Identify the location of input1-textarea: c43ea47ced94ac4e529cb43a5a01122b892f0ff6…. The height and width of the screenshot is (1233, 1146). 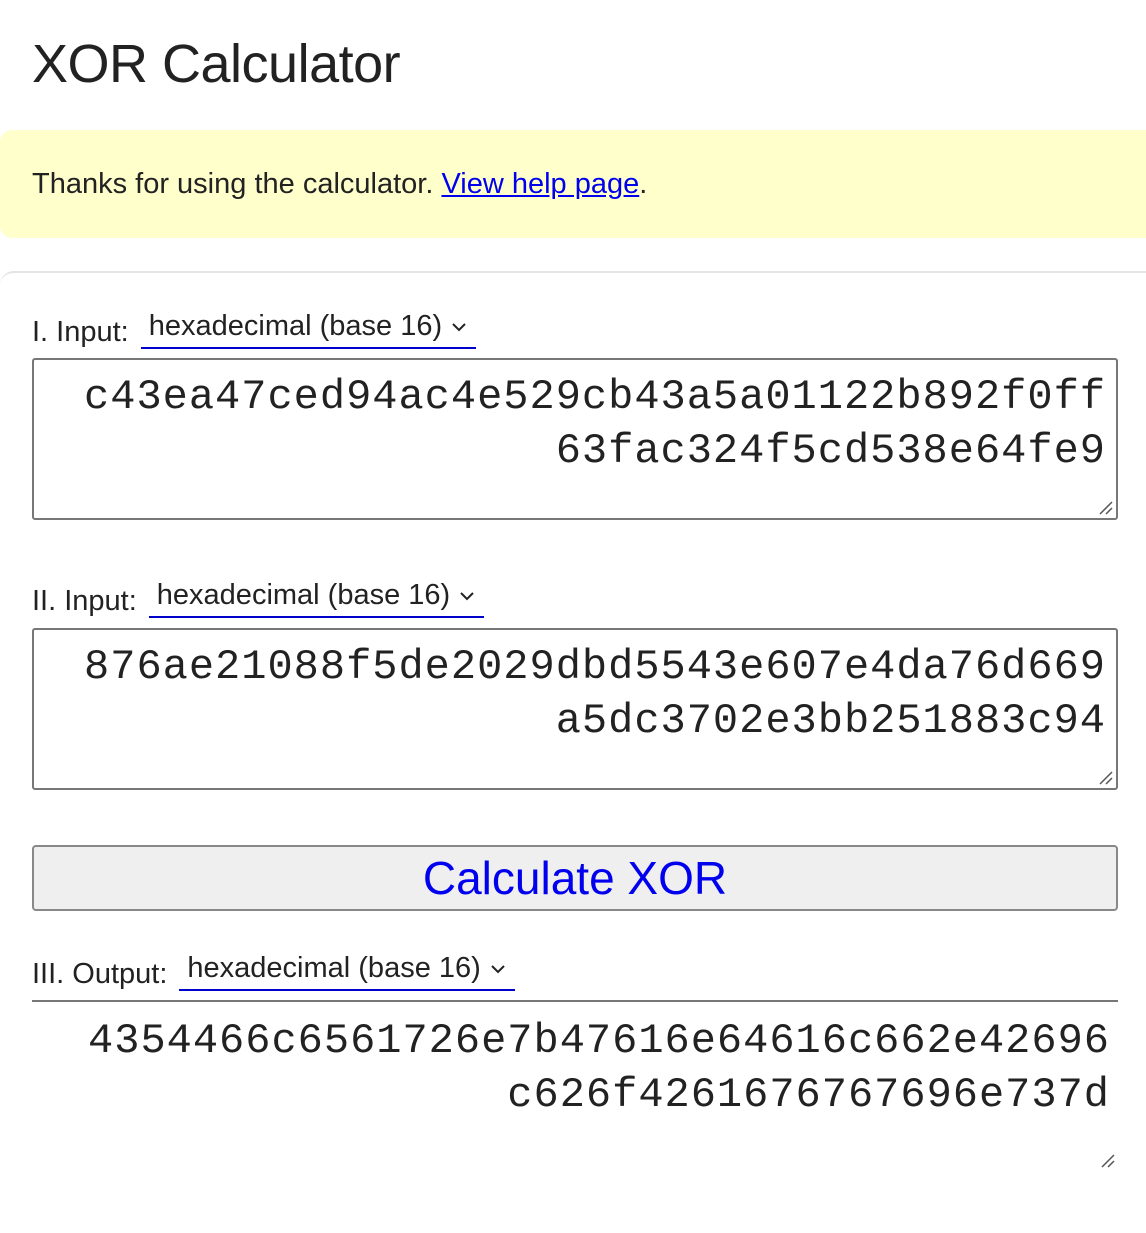
(575, 439).